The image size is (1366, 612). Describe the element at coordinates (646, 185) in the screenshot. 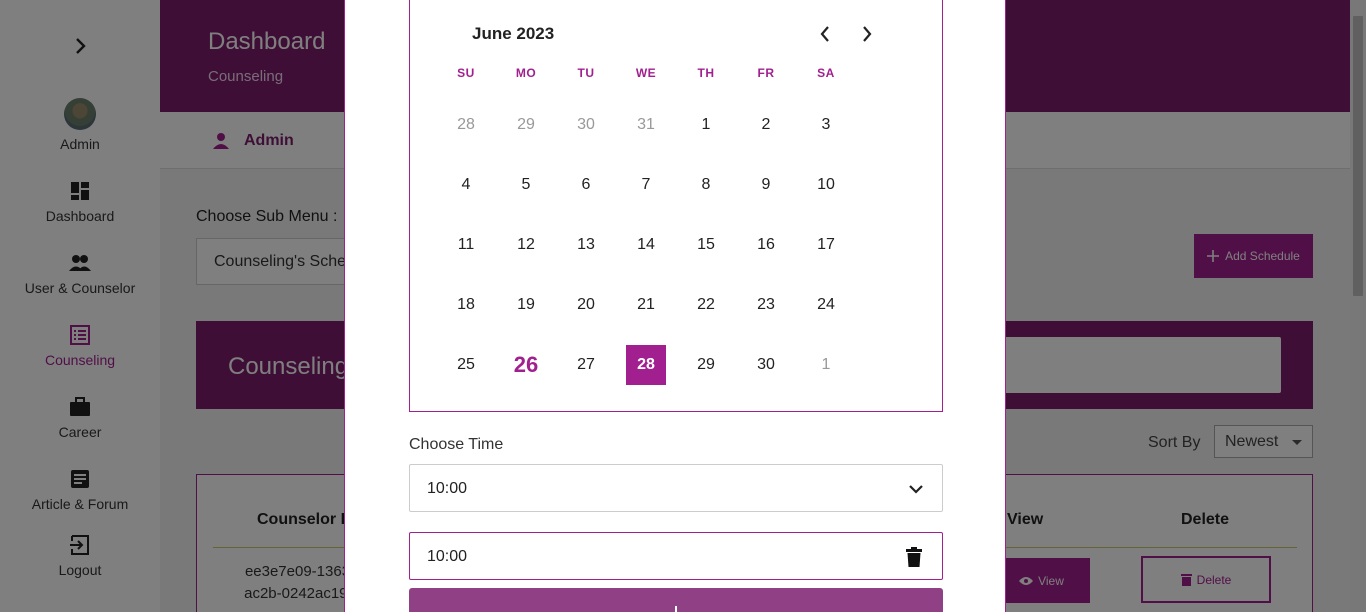

I see `calendar-day: 7` at that location.